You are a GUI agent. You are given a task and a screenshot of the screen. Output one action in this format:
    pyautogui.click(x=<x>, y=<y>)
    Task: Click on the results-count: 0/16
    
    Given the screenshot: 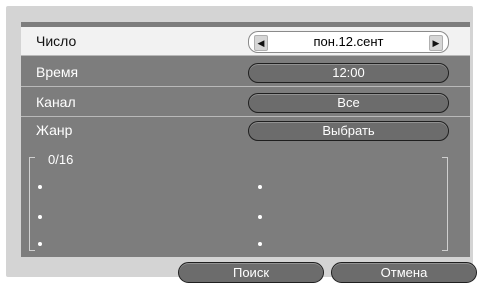 What is the action you would take?
    pyautogui.click(x=61, y=159)
    